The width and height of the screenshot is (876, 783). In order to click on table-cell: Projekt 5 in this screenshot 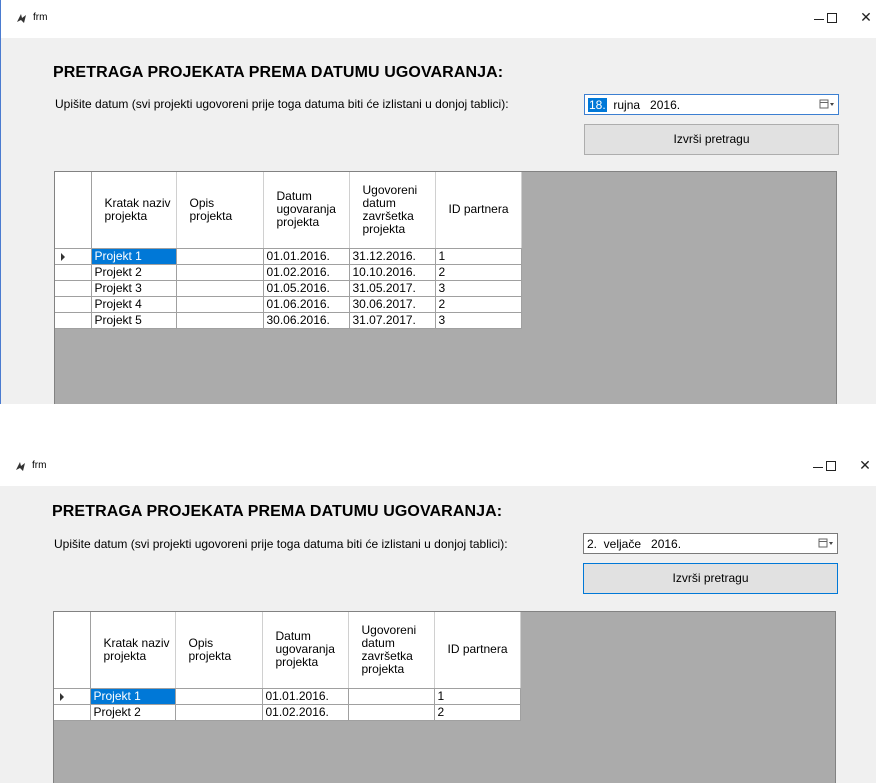, I will do `click(134, 320)`.